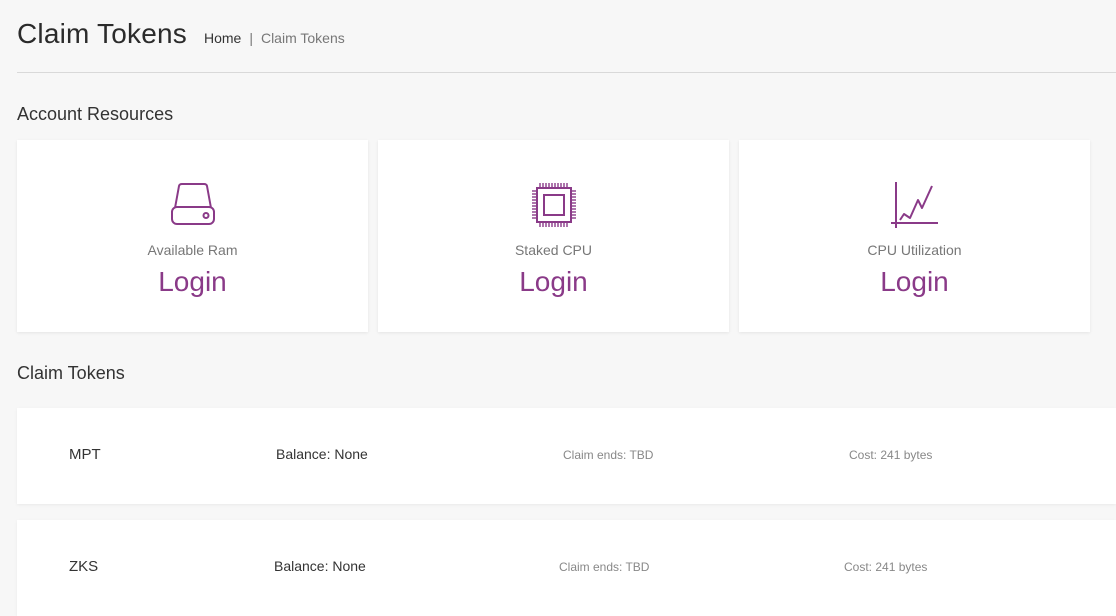  Describe the element at coordinates (71, 373) in the screenshot. I see `claim-tokens-title: Claim Tokens` at that location.